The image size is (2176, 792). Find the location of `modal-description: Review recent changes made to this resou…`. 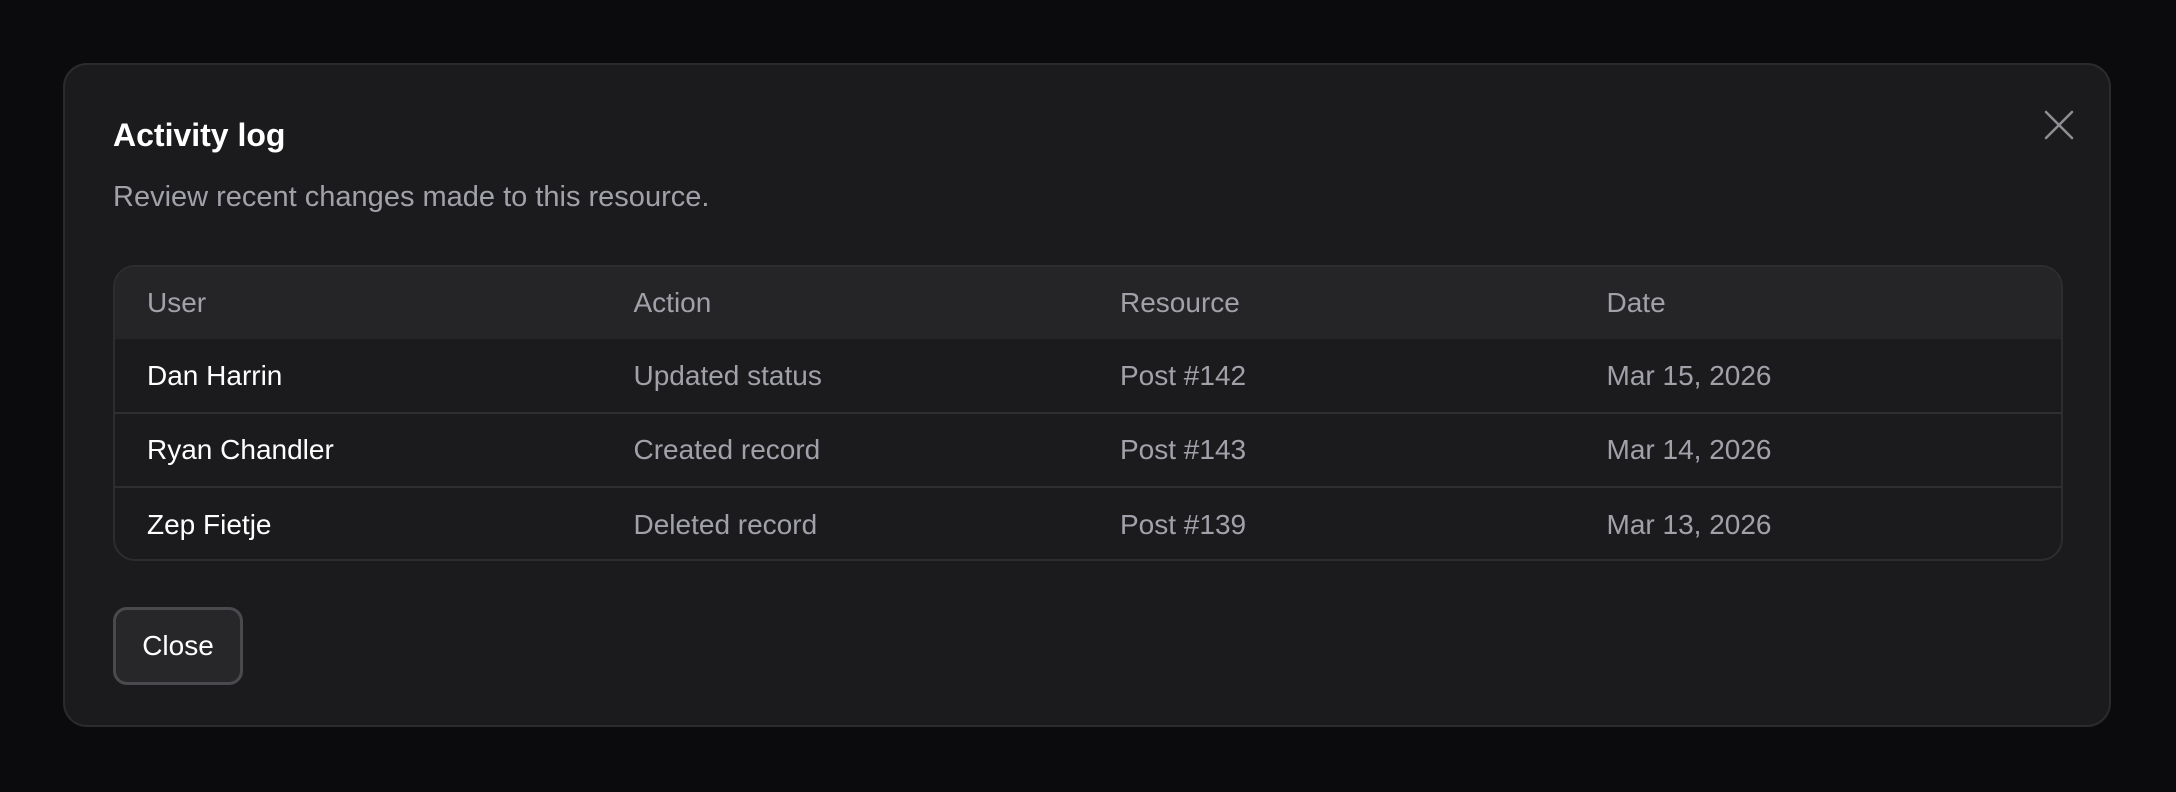

modal-description: Review recent changes made to this resou… is located at coordinates (411, 197).